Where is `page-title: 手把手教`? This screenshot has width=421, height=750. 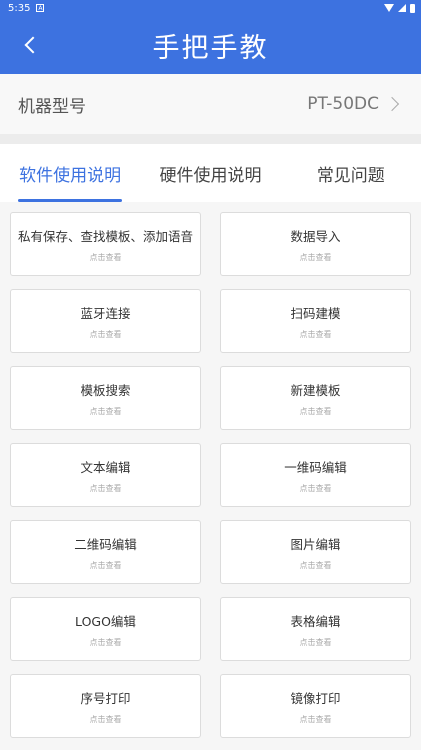
page-title: 手把手教 is located at coordinates (210, 48).